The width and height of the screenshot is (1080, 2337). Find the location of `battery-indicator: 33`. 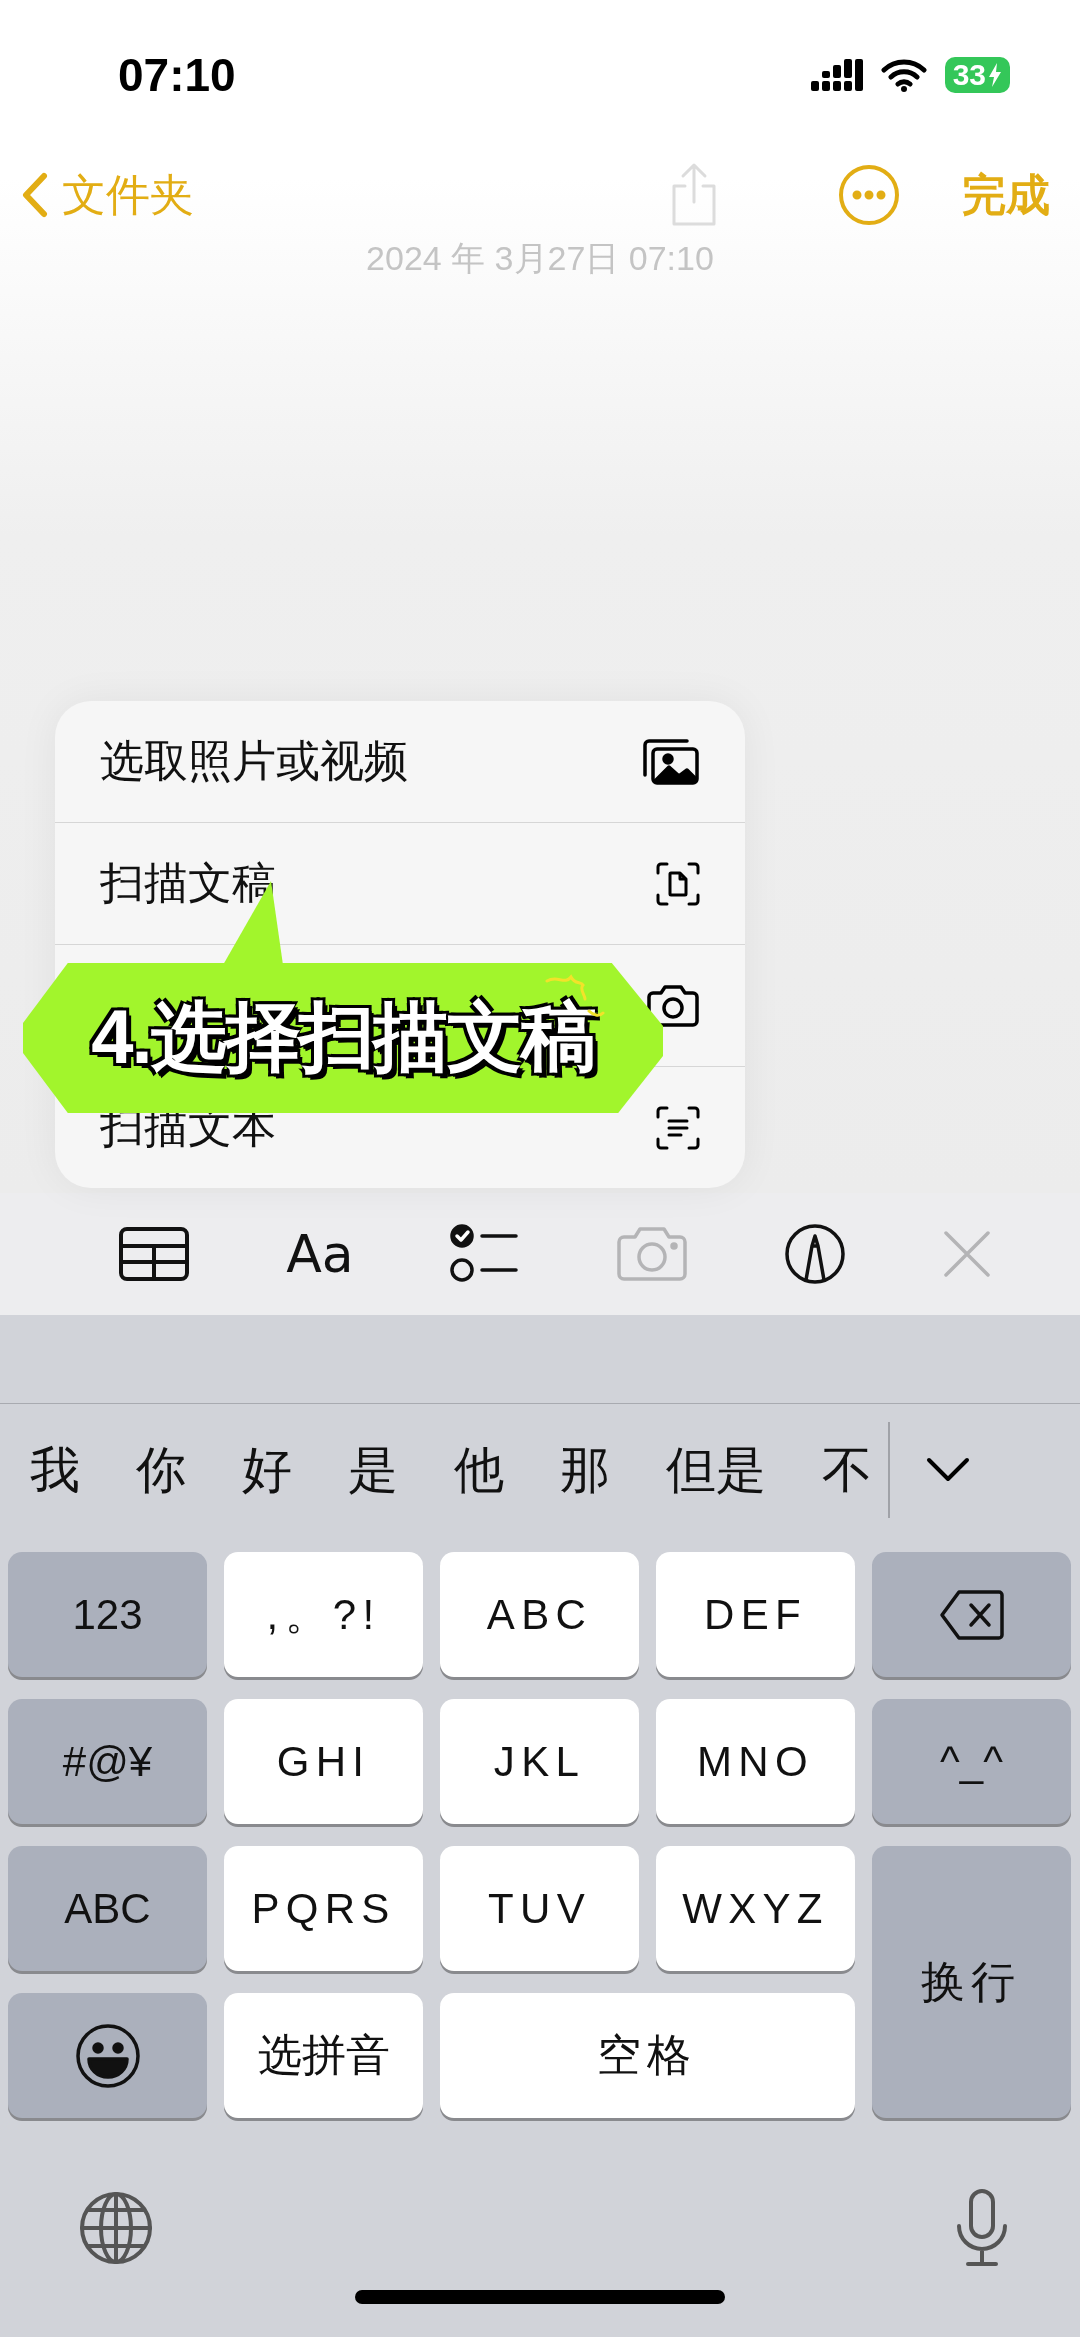

battery-indicator: 33 is located at coordinates (977, 75).